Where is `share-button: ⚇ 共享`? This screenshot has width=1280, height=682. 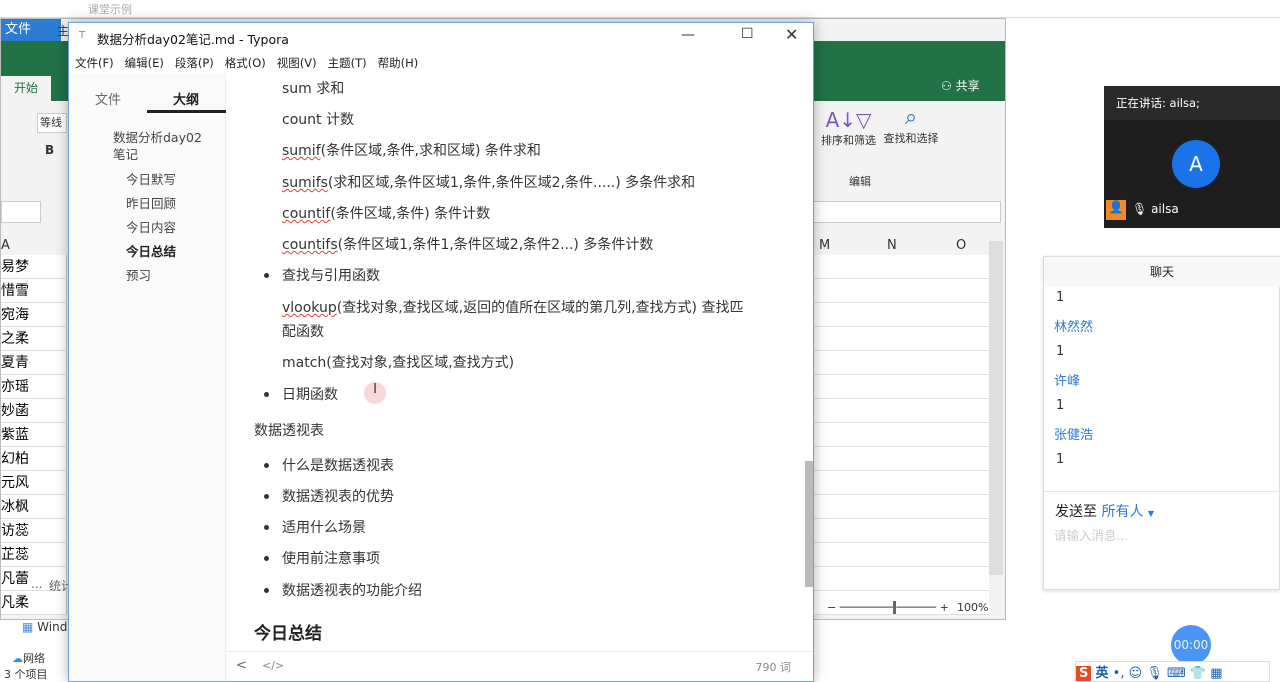
share-button: ⚇ 共享 is located at coordinates (960, 85).